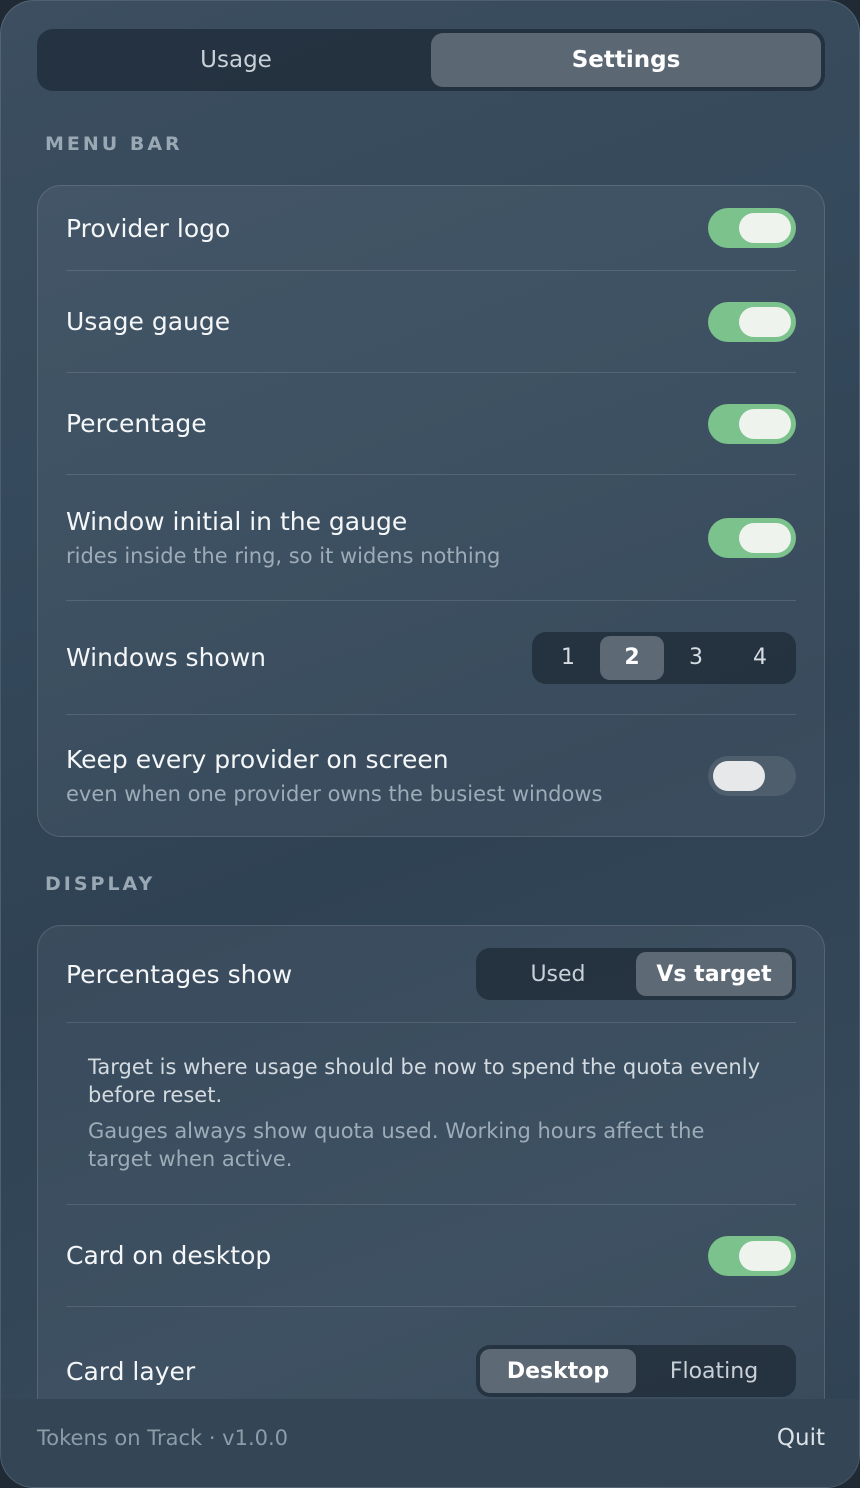 This screenshot has height=1488, width=860. Describe the element at coordinates (431, 228) in the screenshot. I see `provider-logo-row: Provider logo` at that location.